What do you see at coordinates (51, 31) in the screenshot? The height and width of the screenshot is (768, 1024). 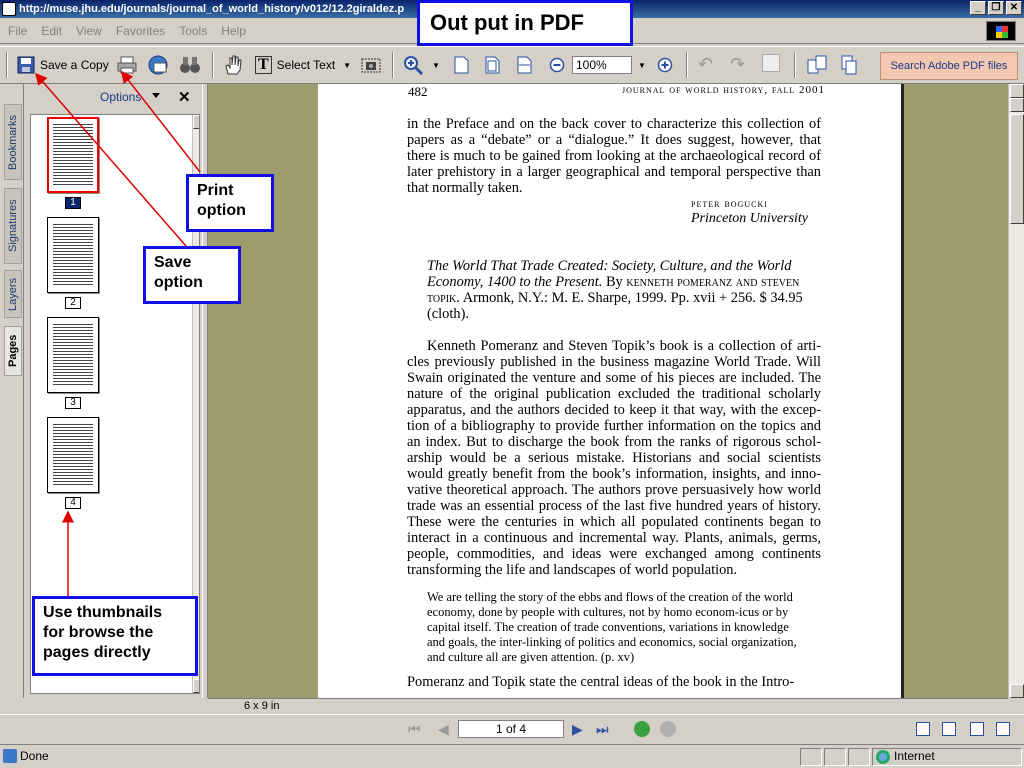 I see `menu-edit: Edit` at bounding box center [51, 31].